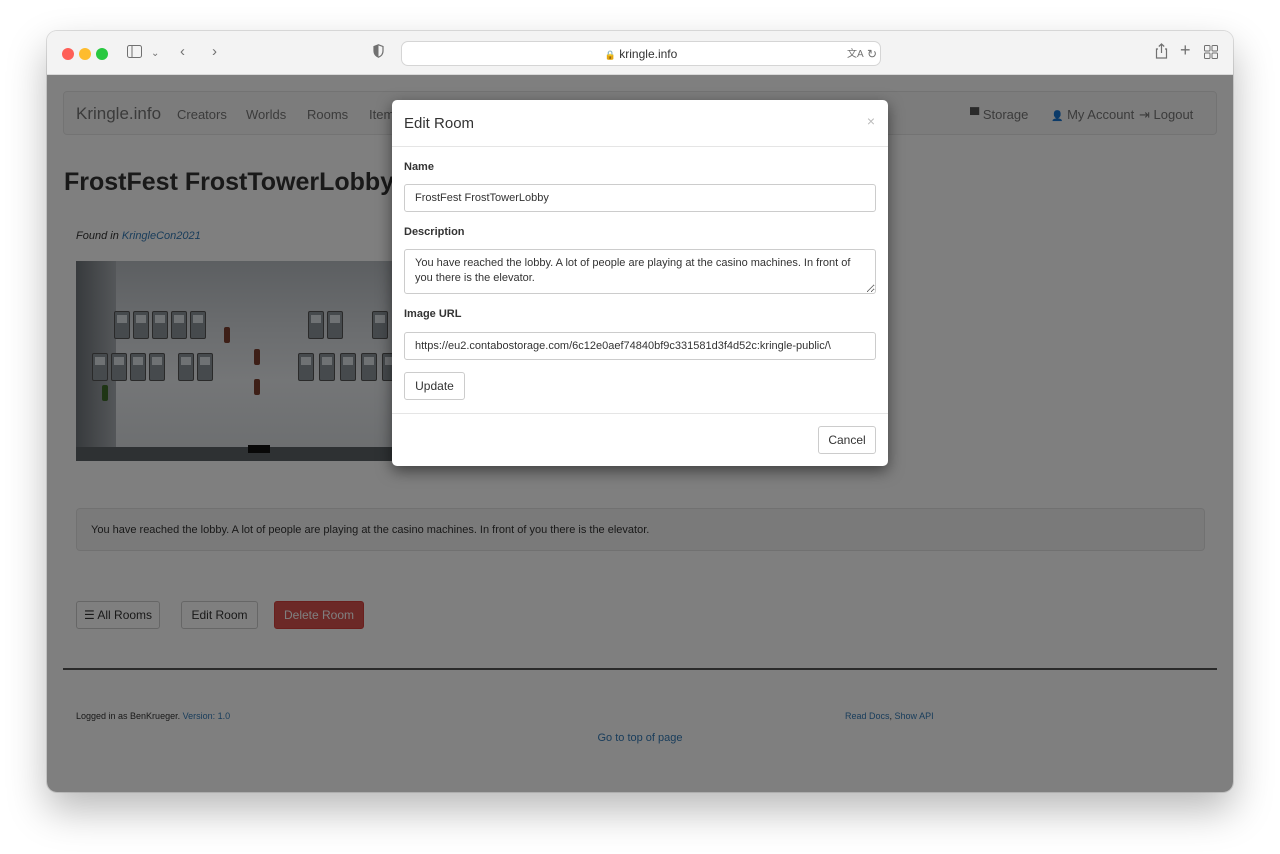 This screenshot has height=854, width=1280. I want to click on modal-footer: Cancel, so click(640, 439).